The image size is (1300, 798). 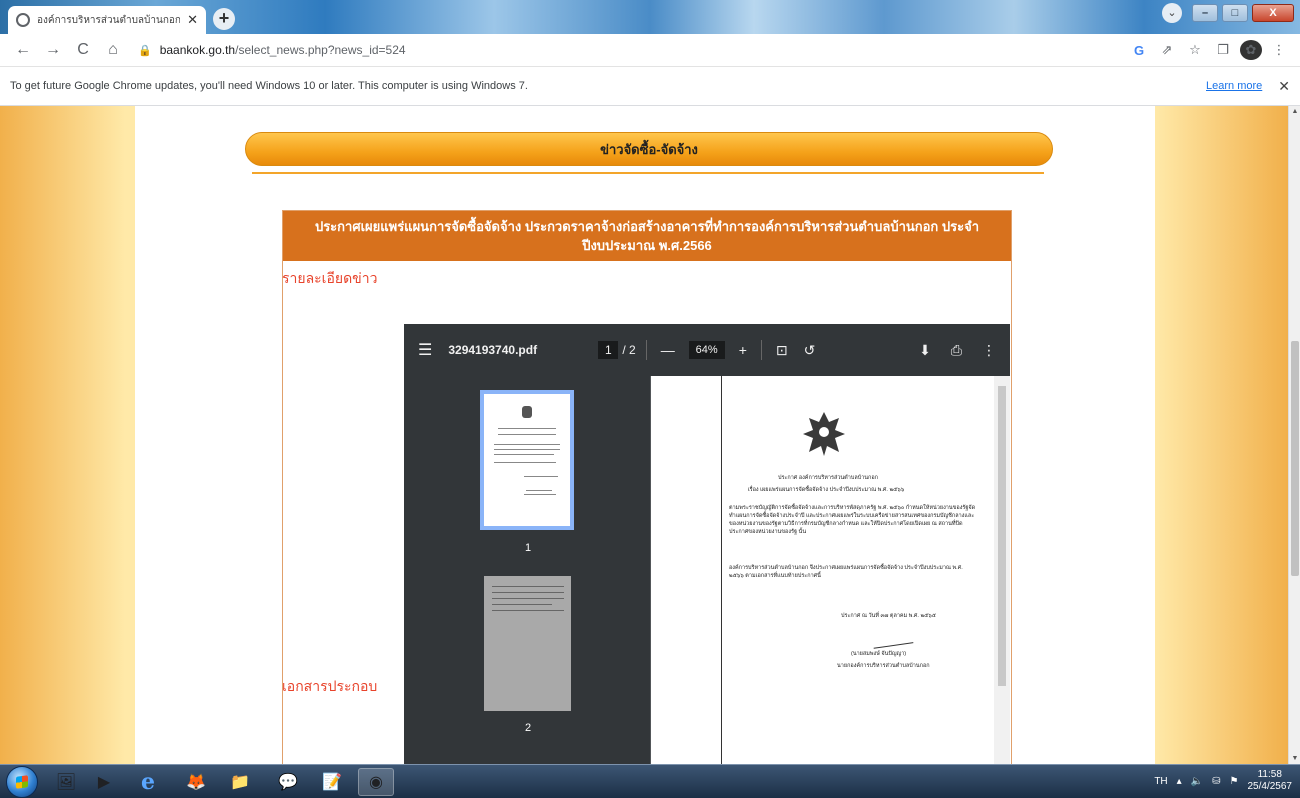 What do you see at coordinates (824, 434) in the screenshot?
I see `garuda-emblem-icon` at bounding box center [824, 434].